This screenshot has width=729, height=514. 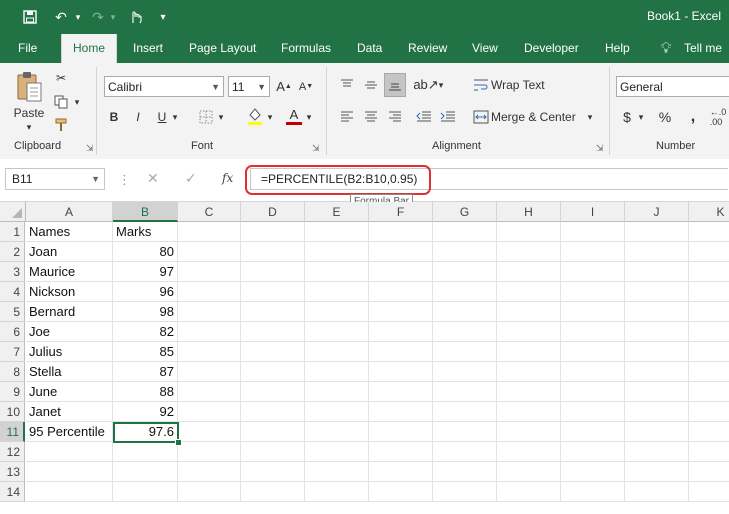 What do you see at coordinates (709, 432) in the screenshot?
I see `cell-k11` at bounding box center [709, 432].